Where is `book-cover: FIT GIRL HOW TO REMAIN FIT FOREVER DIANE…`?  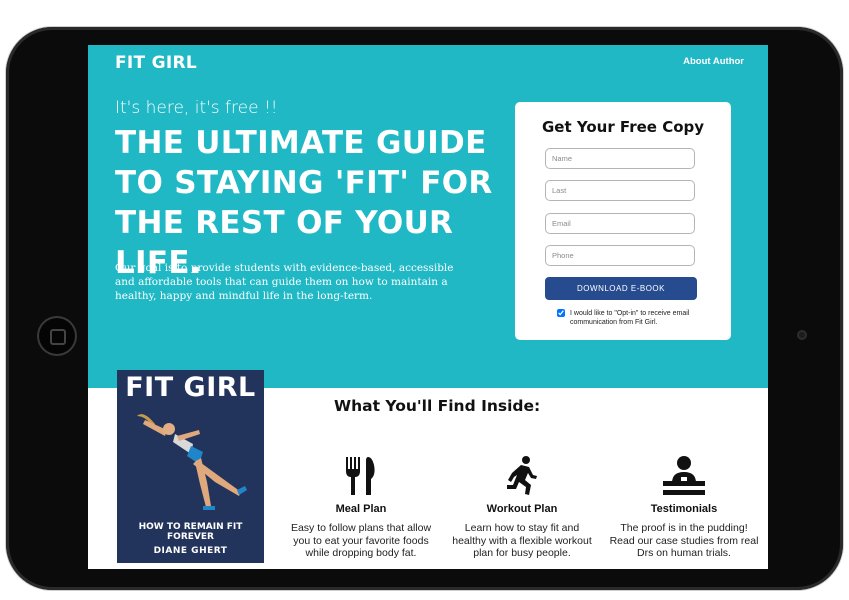
book-cover: FIT GIRL HOW TO REMAIN FIT FOREVER DIANE… is located at coordinates (190, 466).